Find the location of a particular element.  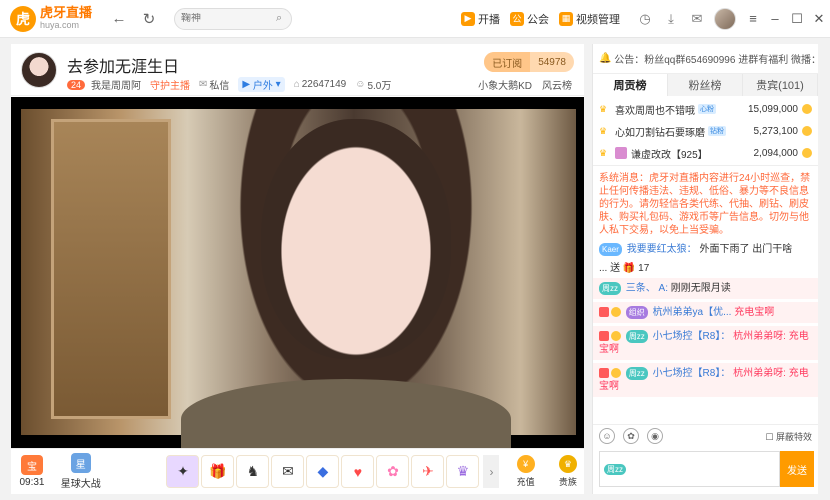

recharge-button: ¥ 充值 is located at coordinates (525, 471).